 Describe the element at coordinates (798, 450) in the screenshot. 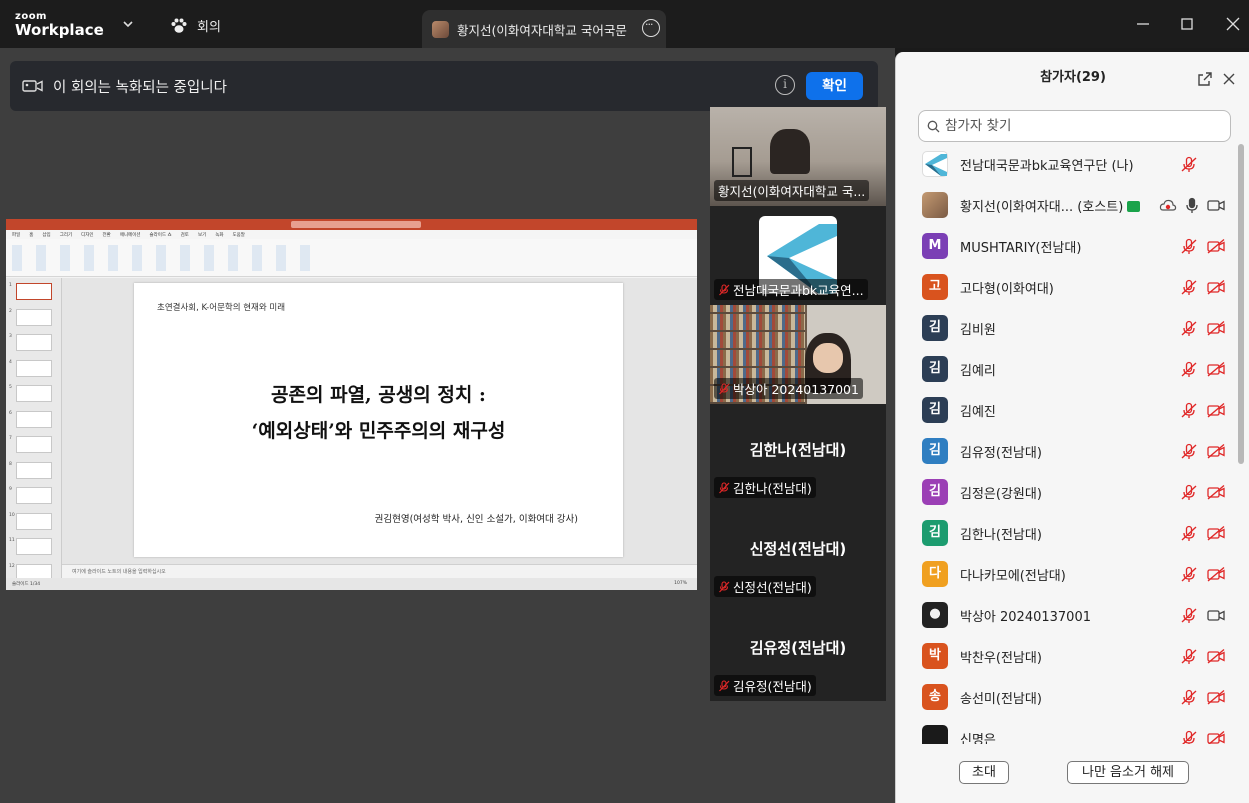

I see `participant-big-name: 김한나(전남대)` at that location.